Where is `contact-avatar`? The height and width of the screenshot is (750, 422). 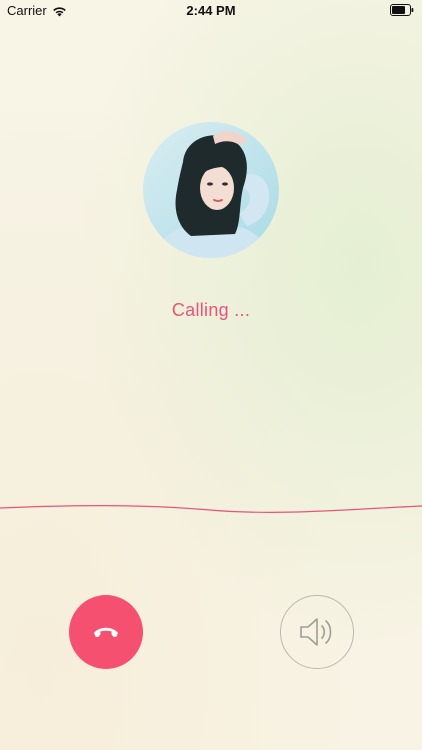 contact-avatar is located at coordinates (211, 190).